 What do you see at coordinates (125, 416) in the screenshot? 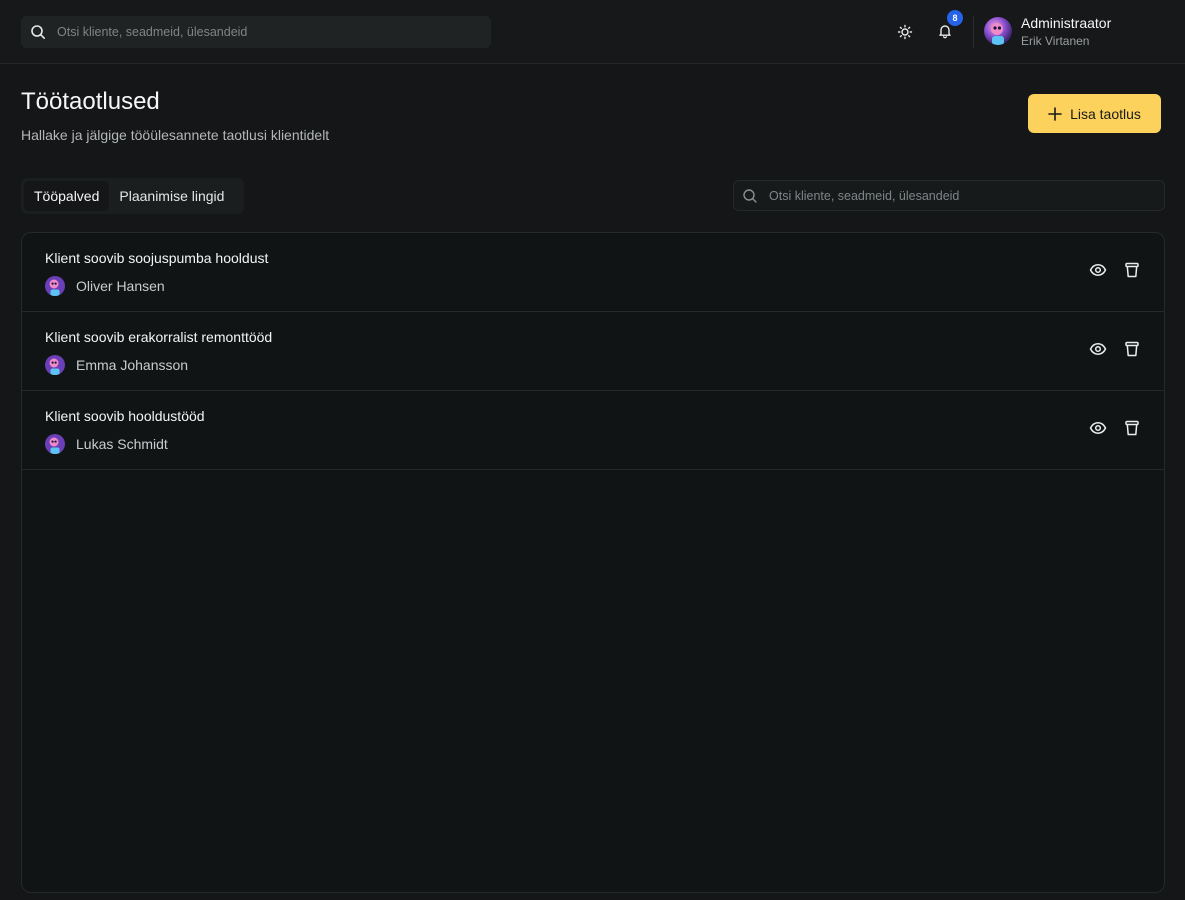
I see `request-title: Klient soovib hooldustööd` at bounding box center [125, 416].